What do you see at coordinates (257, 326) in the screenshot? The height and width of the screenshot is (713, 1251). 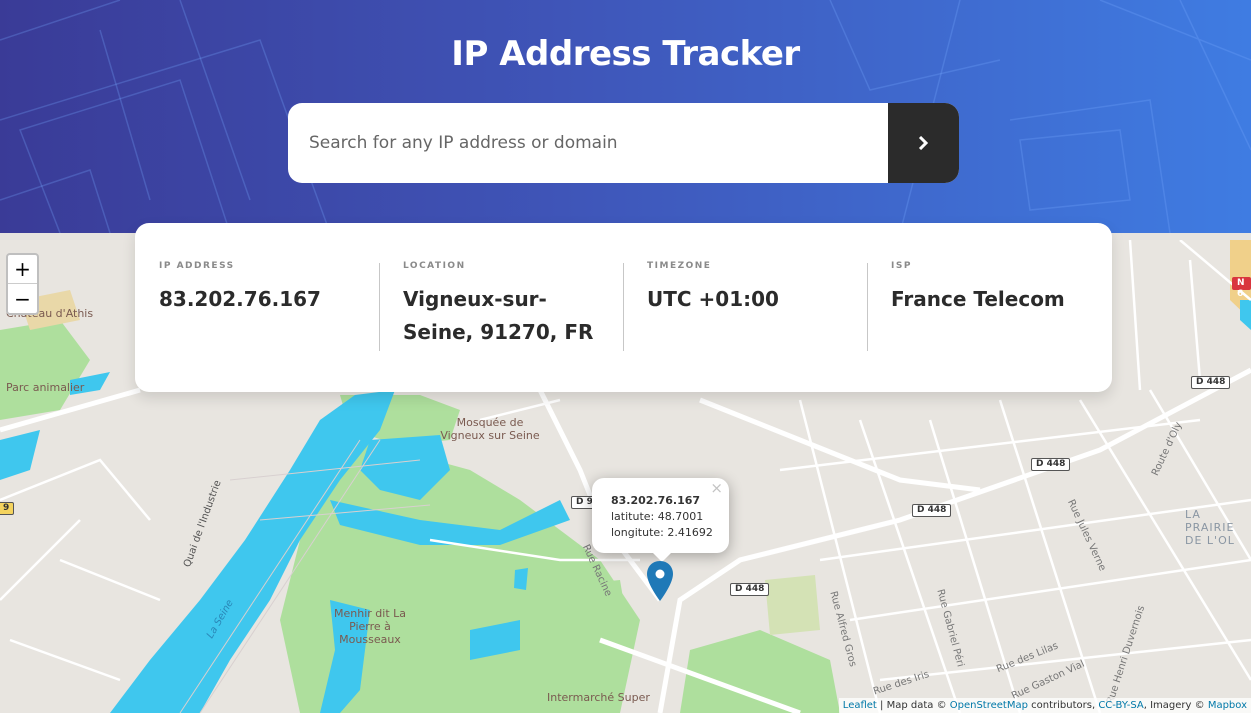 I see `info-ip: IP ADDRESS 83.202.76.167` at bounding box center [257, 326].